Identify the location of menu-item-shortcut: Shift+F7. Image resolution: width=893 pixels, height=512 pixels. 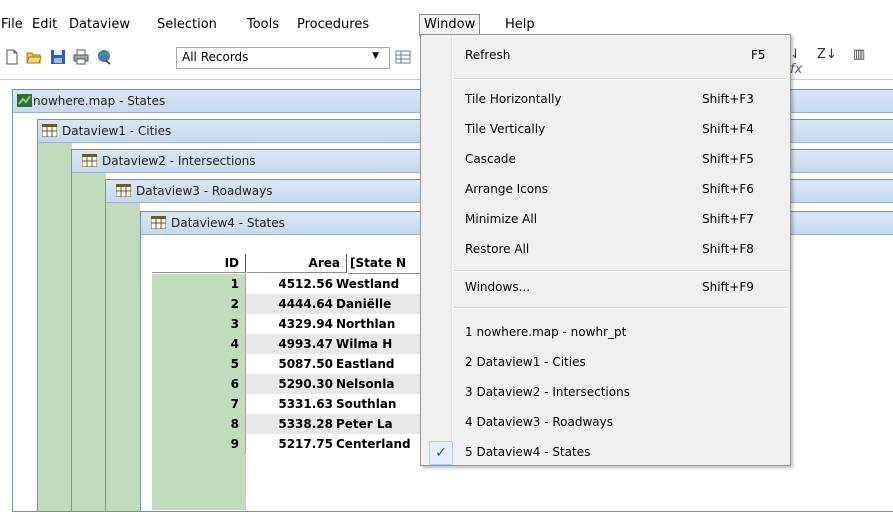
(728, 219).